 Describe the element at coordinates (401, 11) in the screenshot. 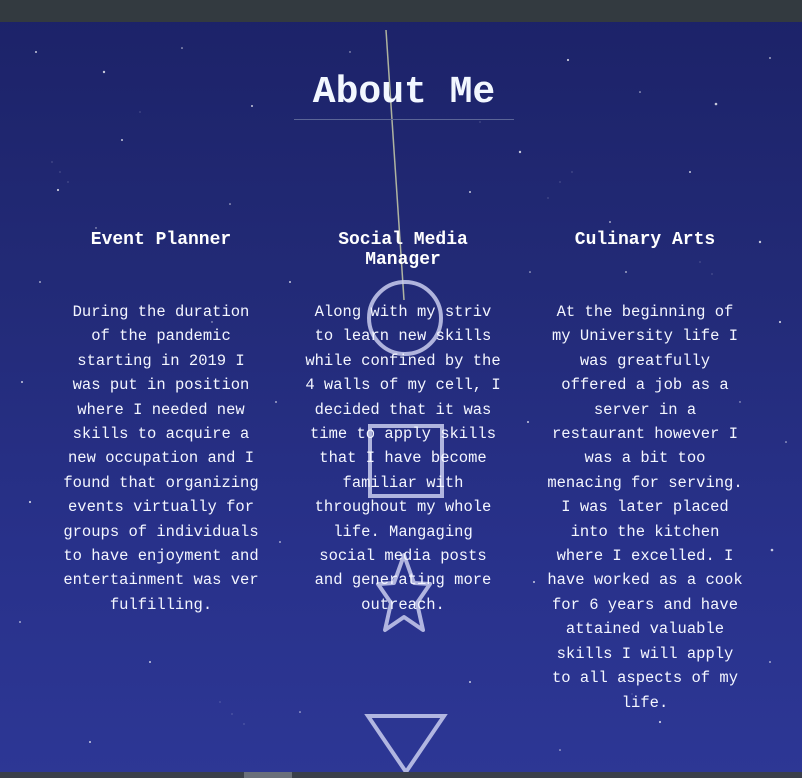

I see `browser-top-bar` at that location.